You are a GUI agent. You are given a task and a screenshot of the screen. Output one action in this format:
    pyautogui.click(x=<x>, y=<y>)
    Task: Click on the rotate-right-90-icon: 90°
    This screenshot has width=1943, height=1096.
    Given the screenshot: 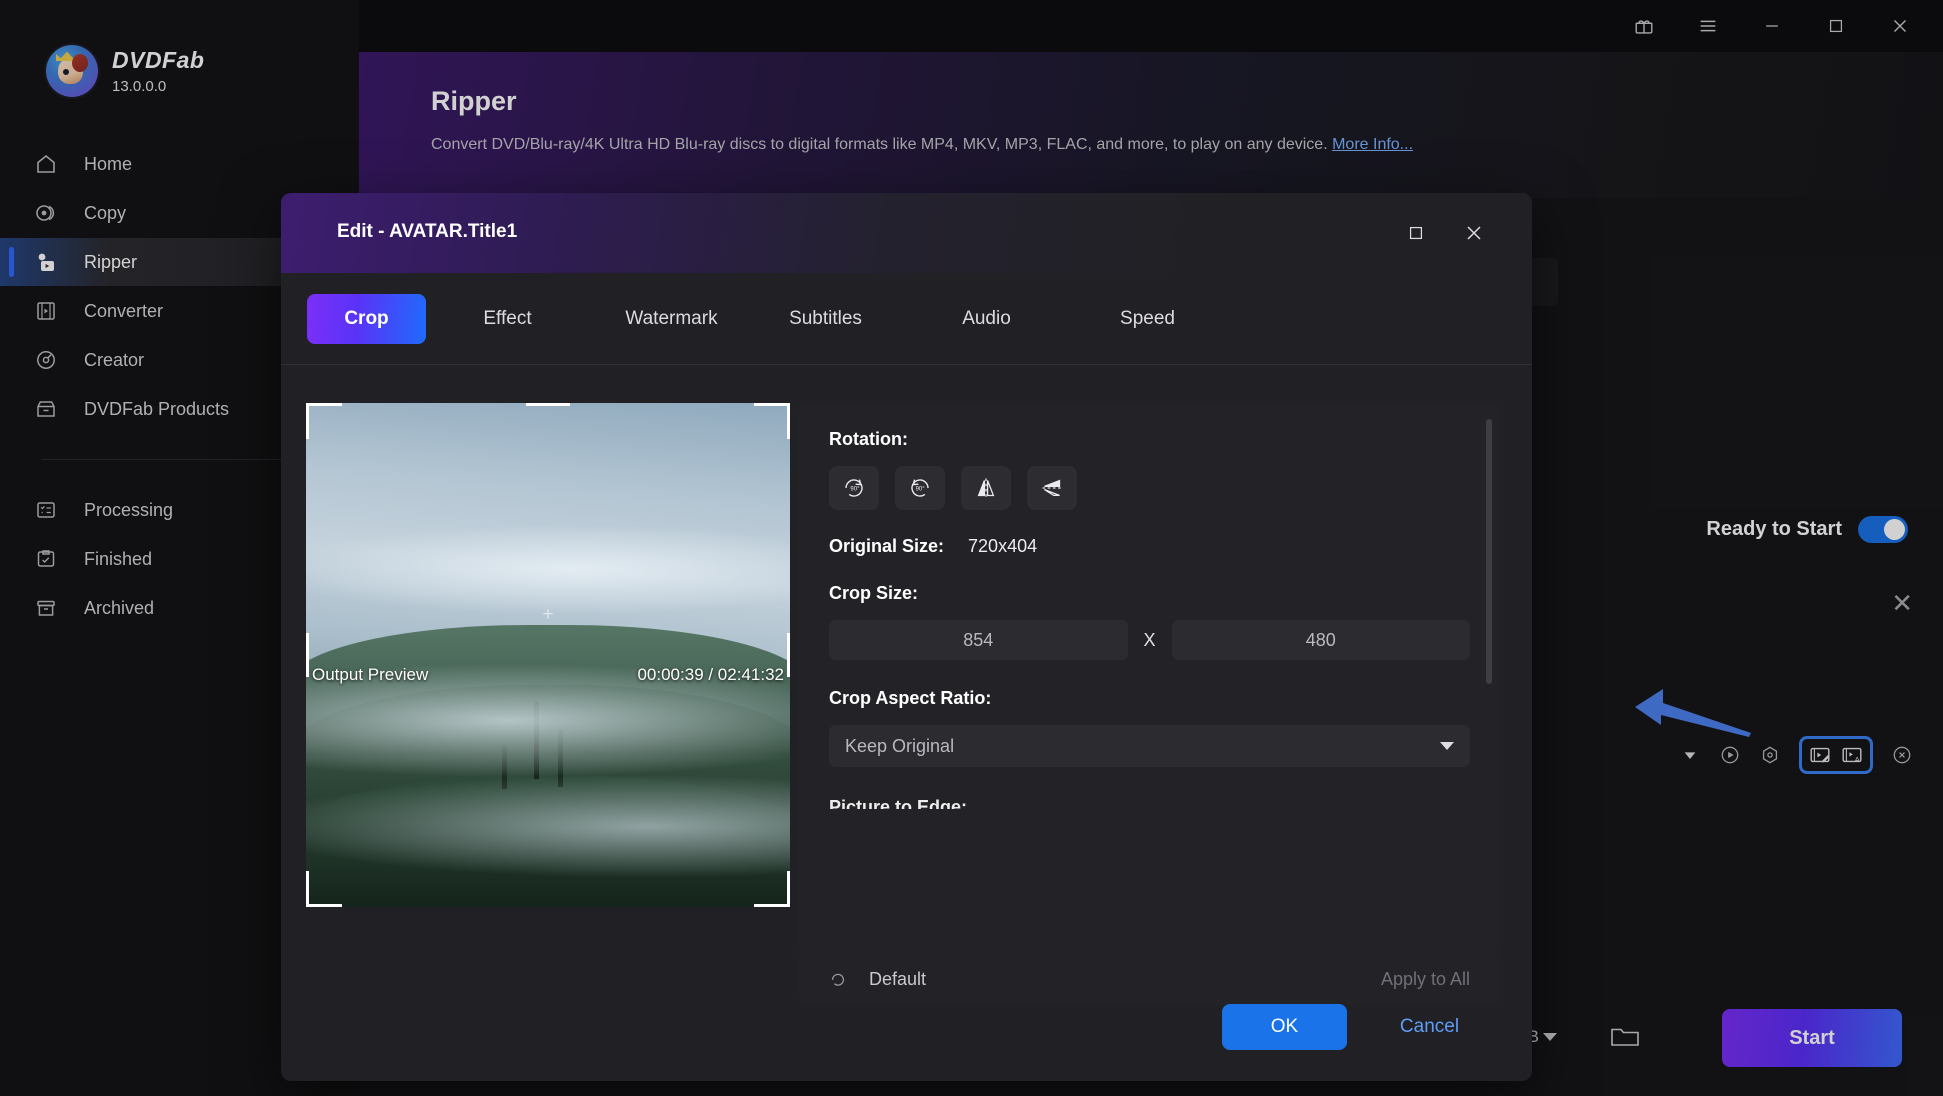 What is the action you would take?
    pyautogui.click(x=854, y=488)
    